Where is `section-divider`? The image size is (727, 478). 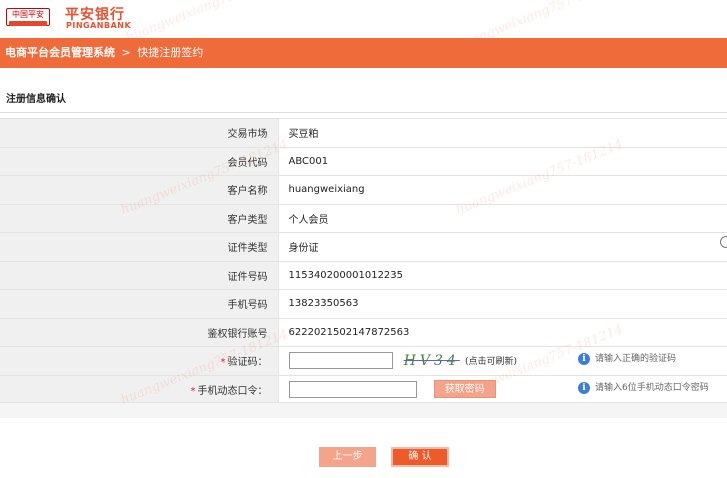
section-divider is located at coordinates (363, 112).